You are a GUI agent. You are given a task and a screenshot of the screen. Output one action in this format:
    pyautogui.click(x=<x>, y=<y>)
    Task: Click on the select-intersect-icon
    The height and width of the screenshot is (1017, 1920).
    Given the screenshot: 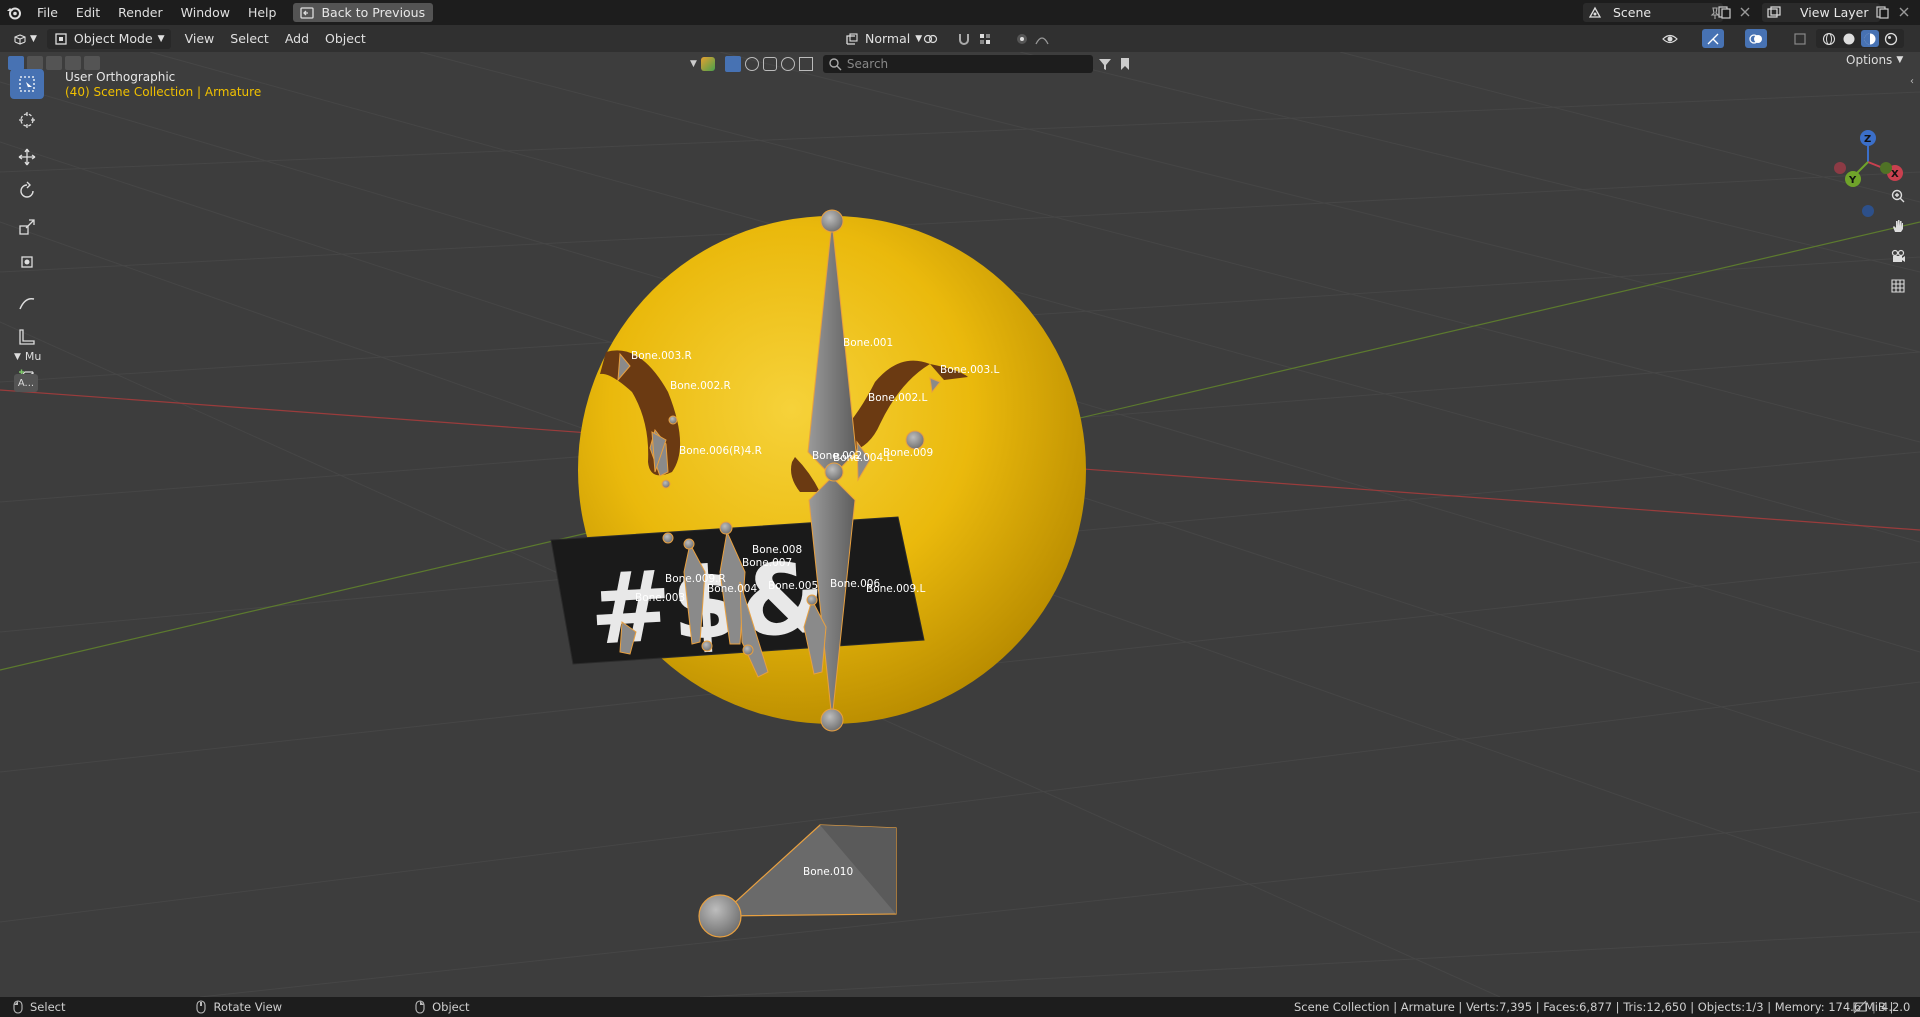 What is the action you would take?
    pyautogui.click(x=92, y=63)
    